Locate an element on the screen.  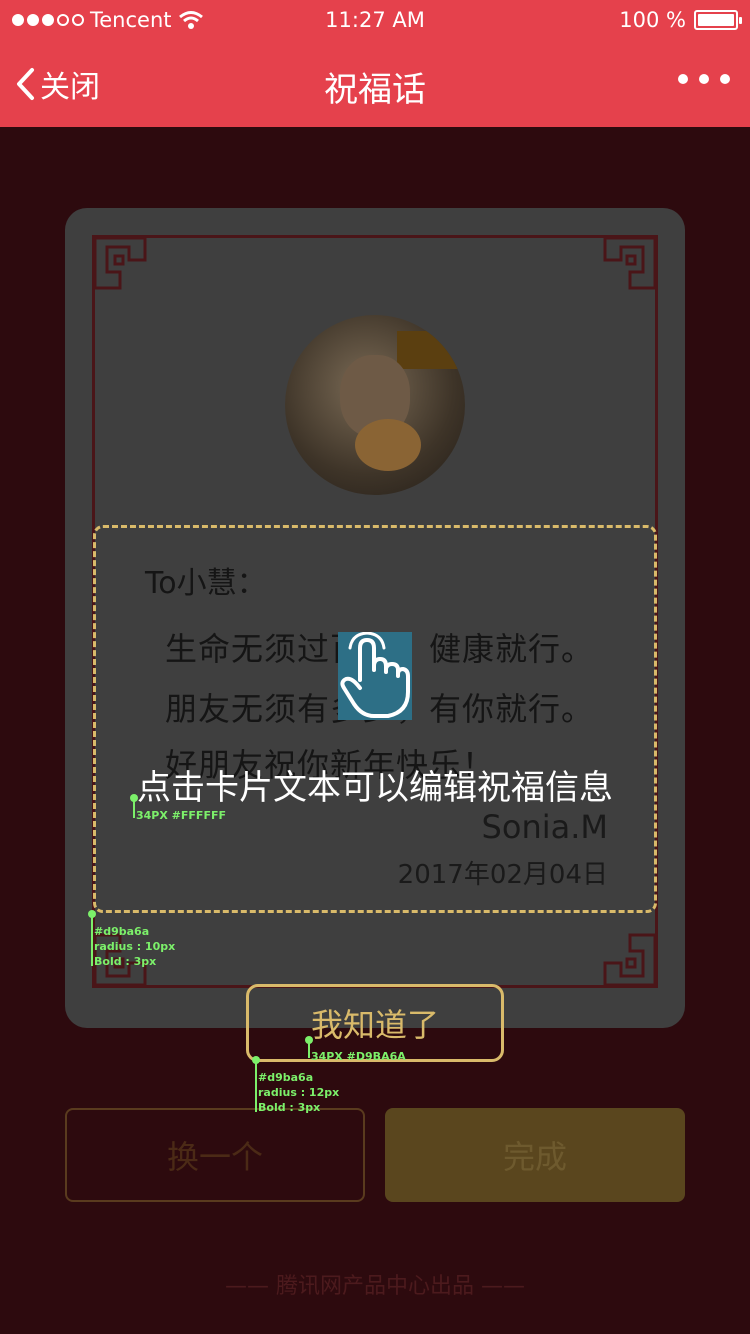
nav-bar: 关闭 祝福话 is located at coordinates (375, 84).